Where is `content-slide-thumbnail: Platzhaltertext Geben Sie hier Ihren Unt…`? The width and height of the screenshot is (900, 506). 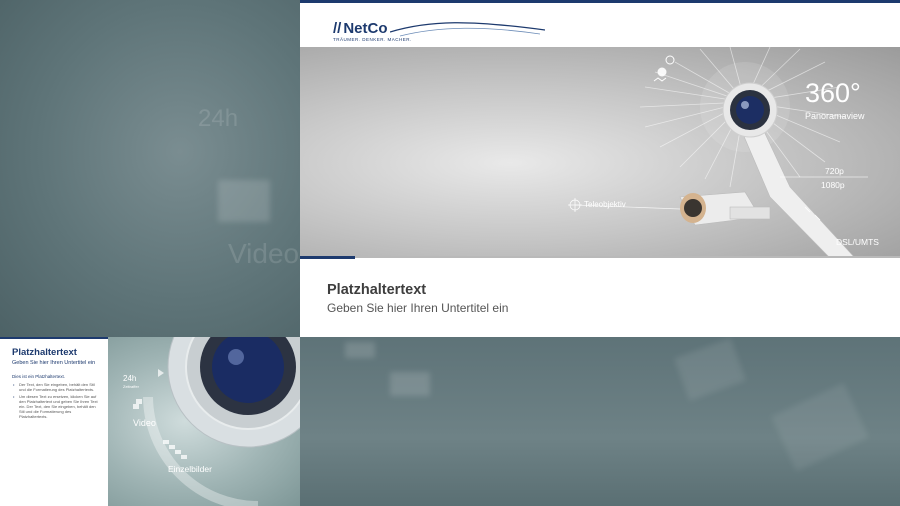
content-slide-thumbnail: Platzhaltertext Geben Sie hier Ihren Unt… is located at coordinates (150, 421).